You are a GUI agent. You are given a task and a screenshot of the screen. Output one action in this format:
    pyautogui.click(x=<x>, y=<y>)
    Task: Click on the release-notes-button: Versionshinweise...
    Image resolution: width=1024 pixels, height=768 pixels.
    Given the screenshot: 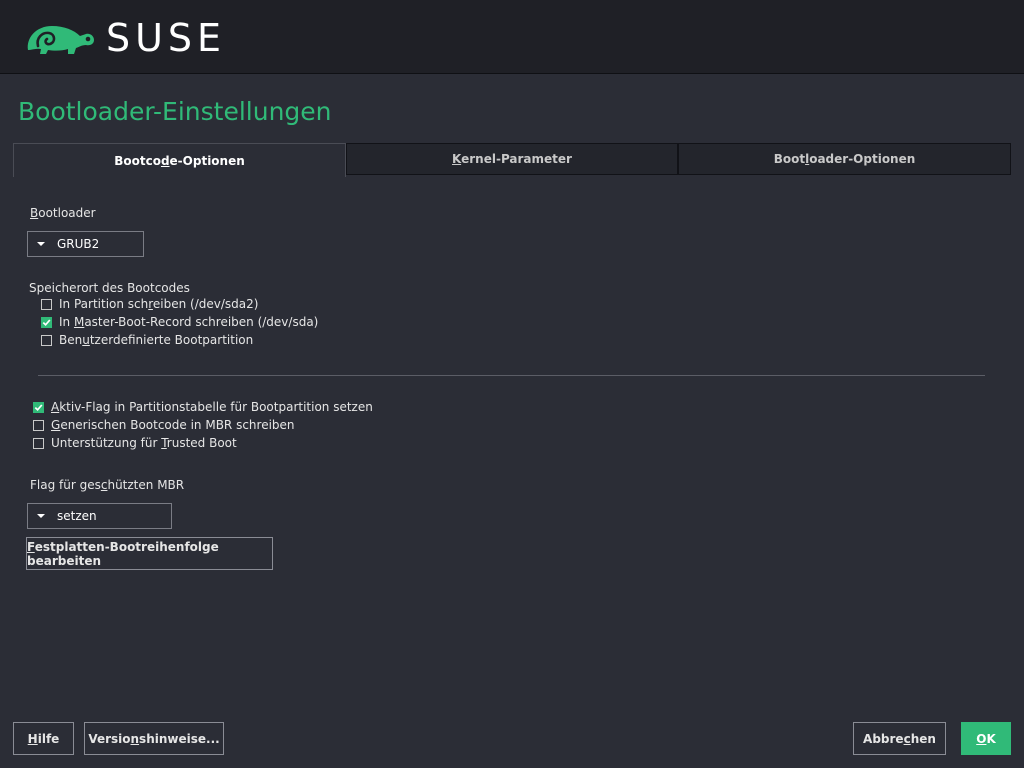 What is the action you would take?
    pyautogui.click(x=154, y=738)
    